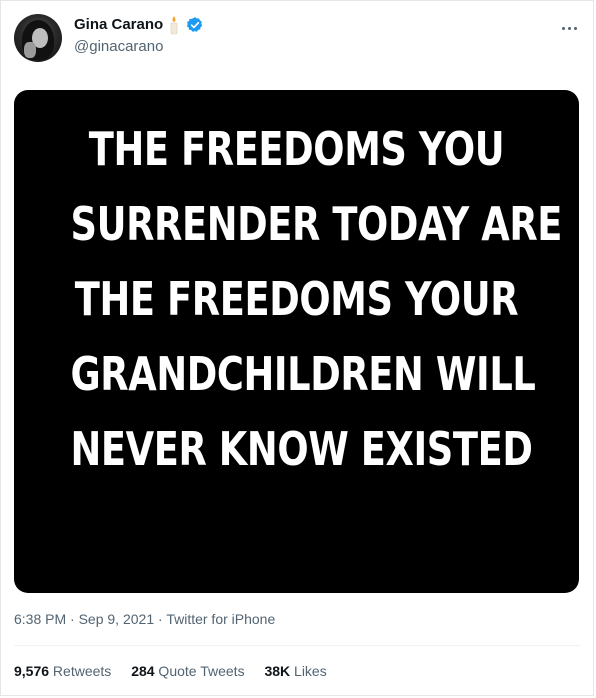 The width and height of the screenshot is (596, 698). What do you see at coordinates (40, 619) in the screenshot?
I see `tweet-time: 6:38 PM` at bounding box center [40, 619].